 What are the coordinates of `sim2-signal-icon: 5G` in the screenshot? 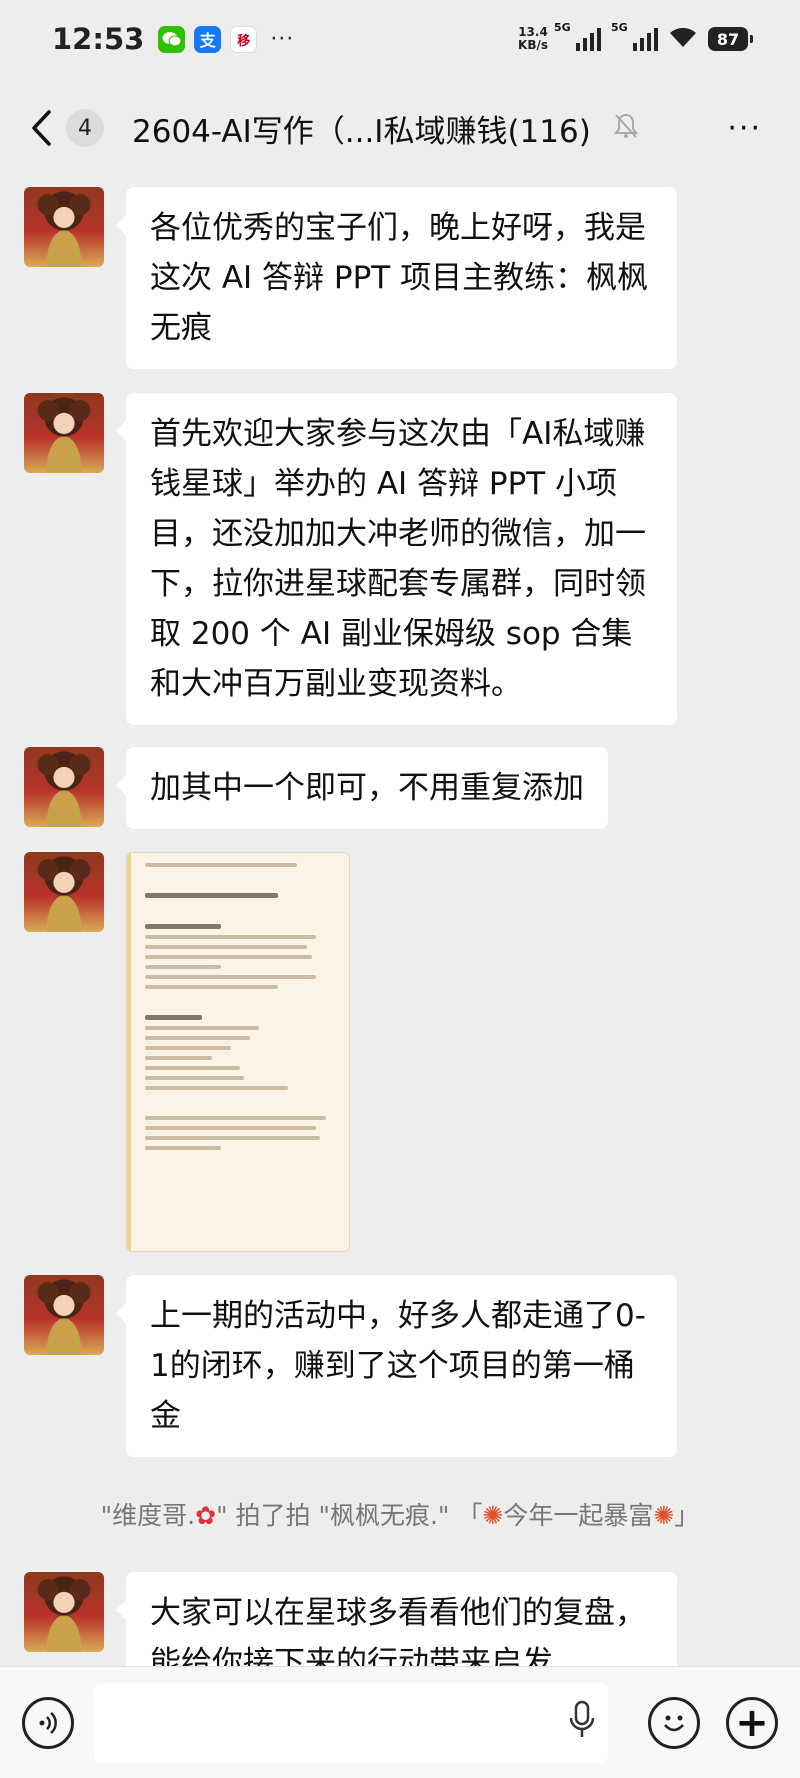 It's located at (634, 36).